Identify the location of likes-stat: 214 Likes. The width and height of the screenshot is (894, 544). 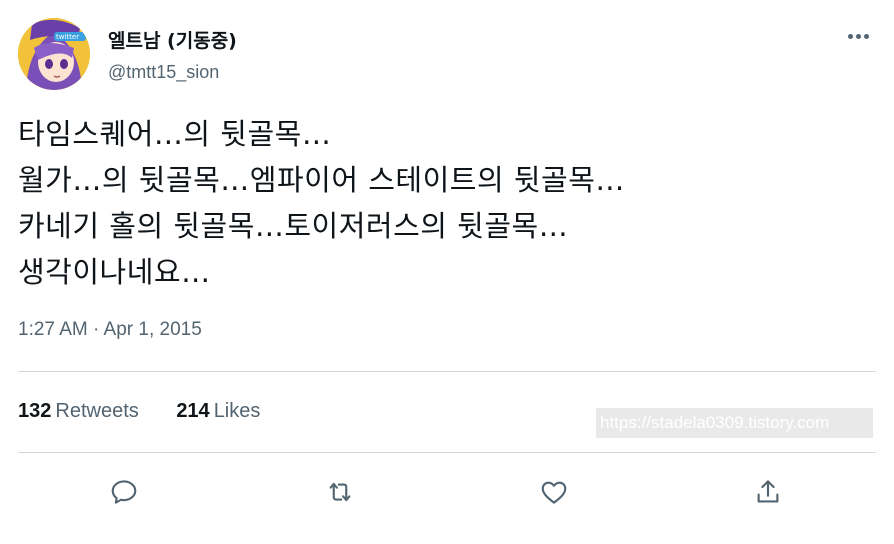
(218, 411).